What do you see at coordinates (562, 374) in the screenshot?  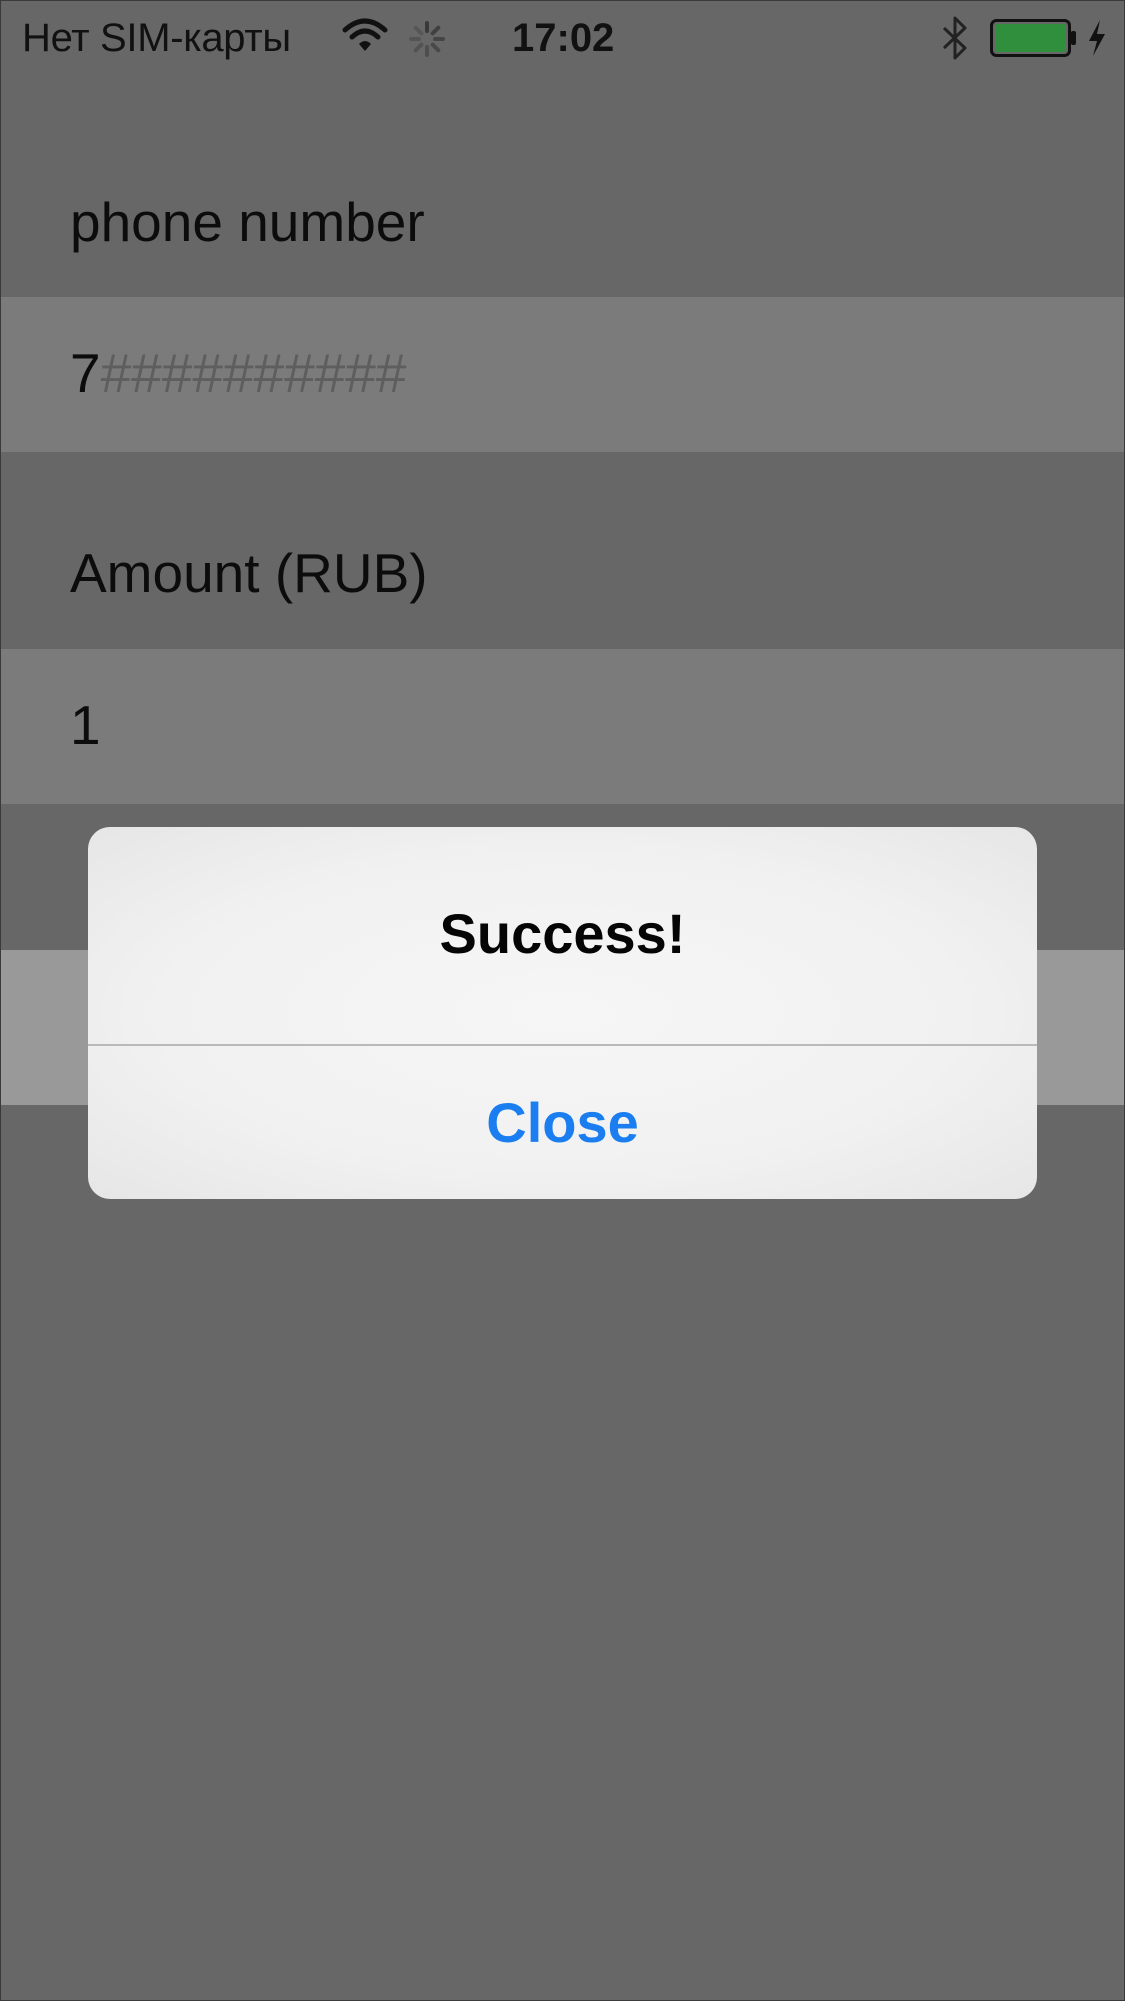 I see `phone-number-input: 7##########` at bounding box center [562, 374].